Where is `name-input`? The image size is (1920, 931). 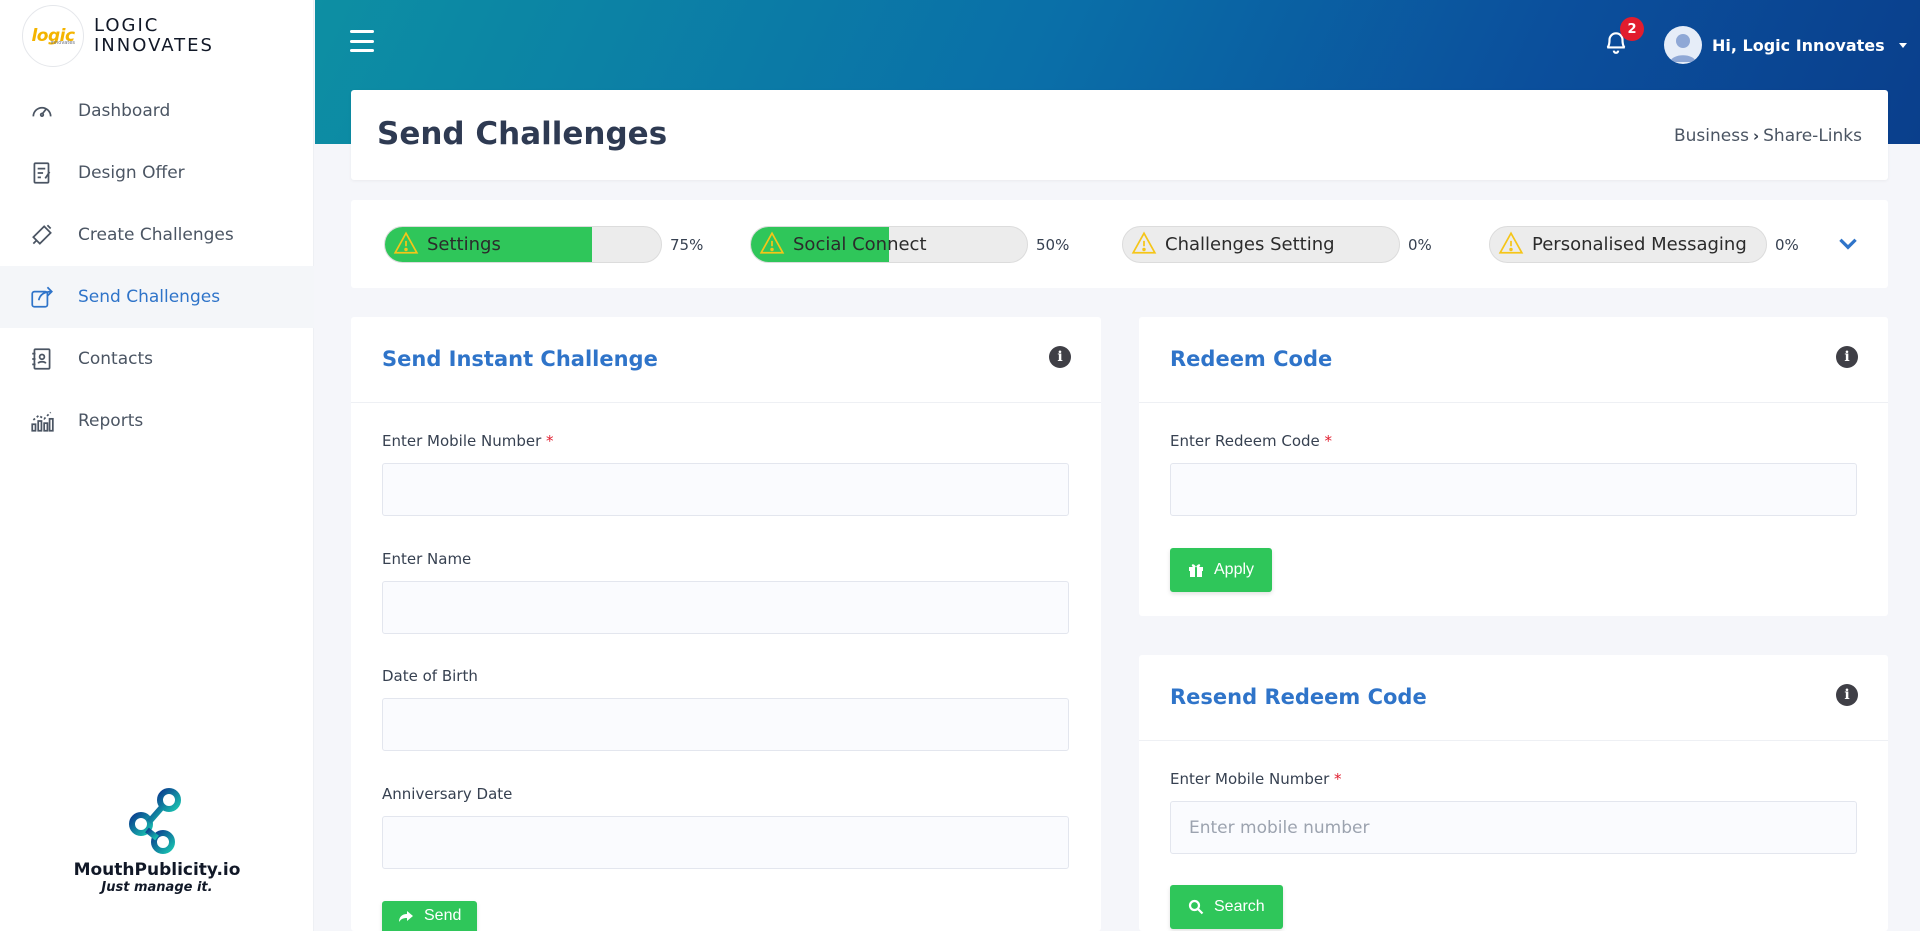 name-input is located at coordinates (725, 607).